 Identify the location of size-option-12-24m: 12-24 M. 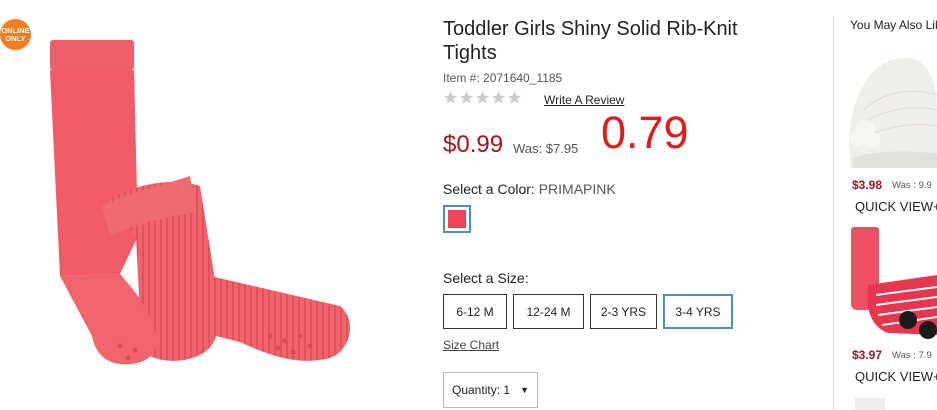
(548, 311).